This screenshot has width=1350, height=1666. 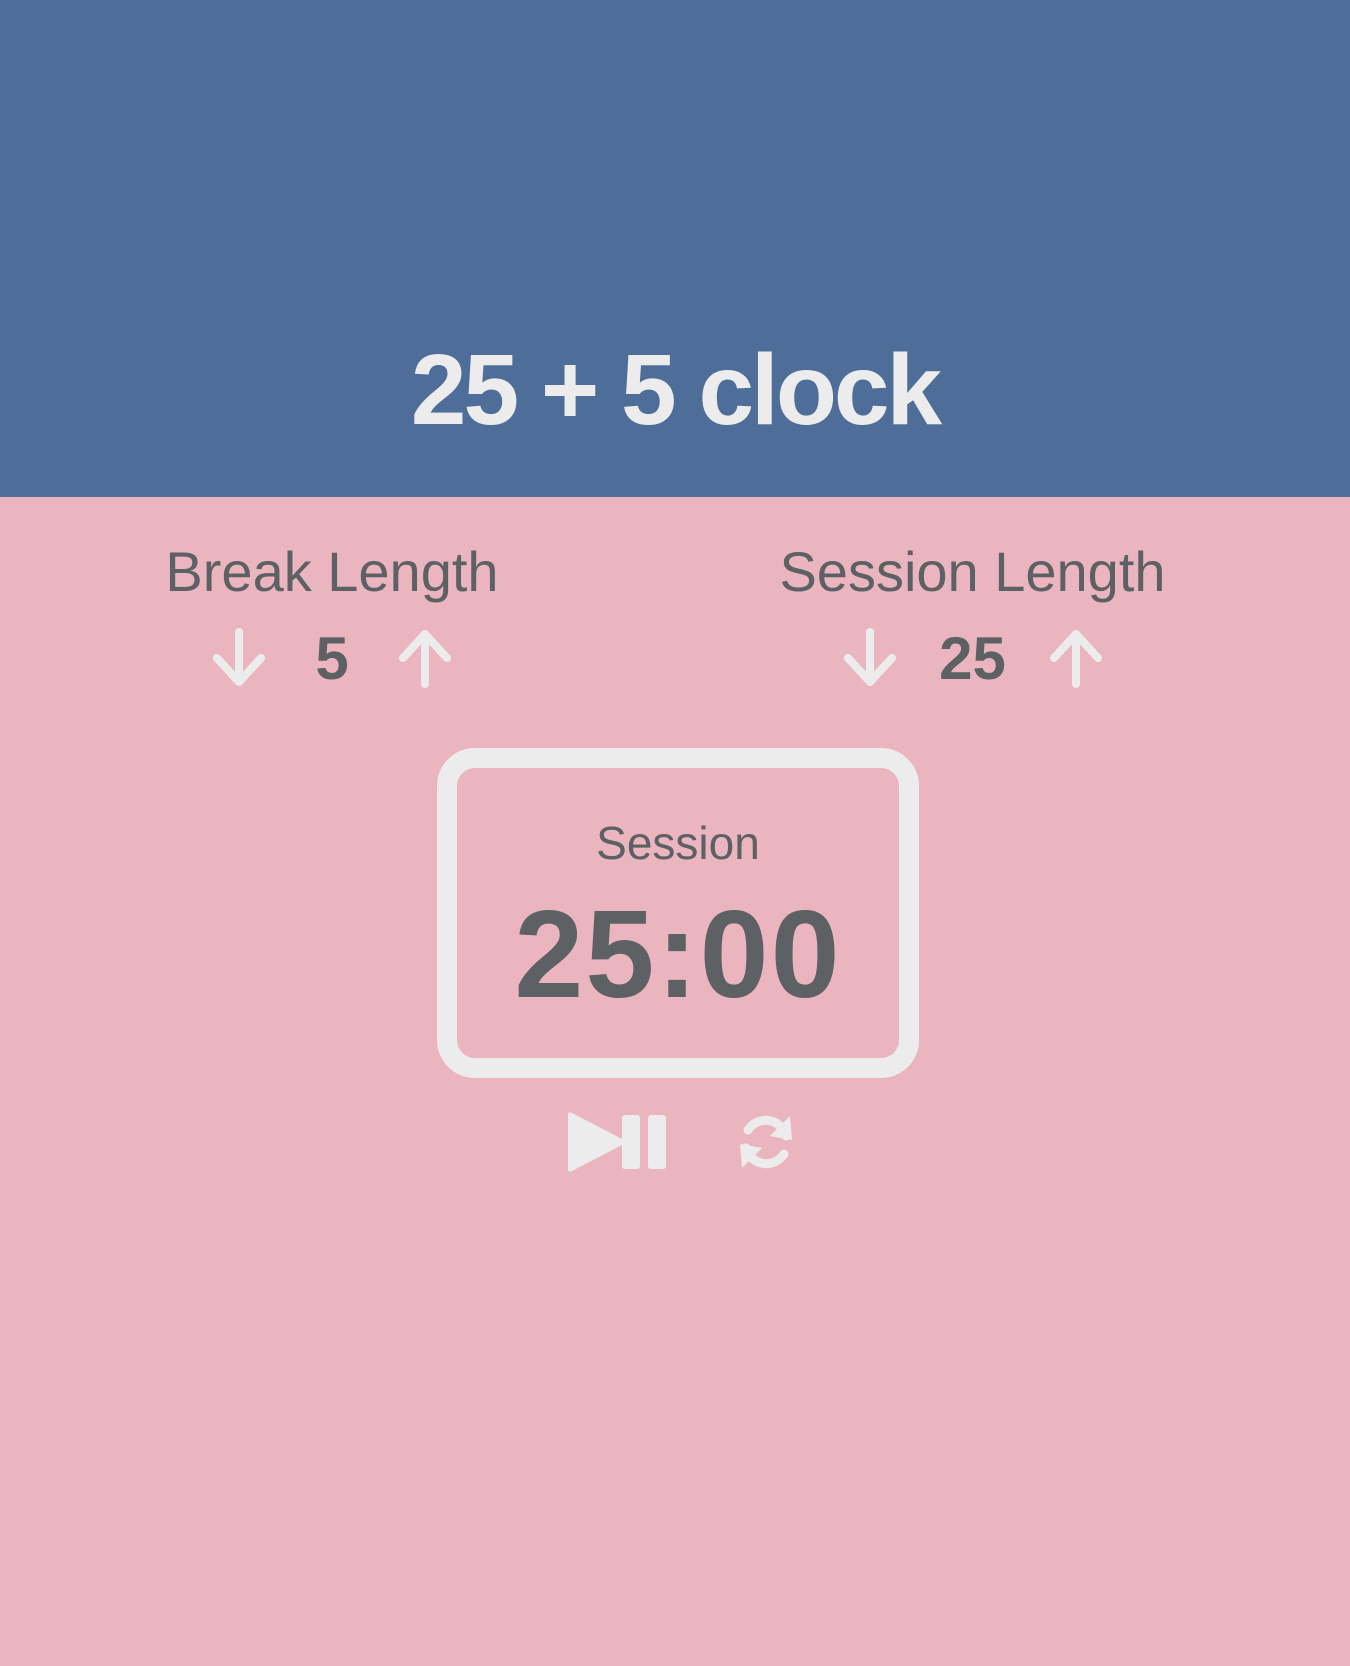 I want to click on reset-button, so click(x=766, y=1142).